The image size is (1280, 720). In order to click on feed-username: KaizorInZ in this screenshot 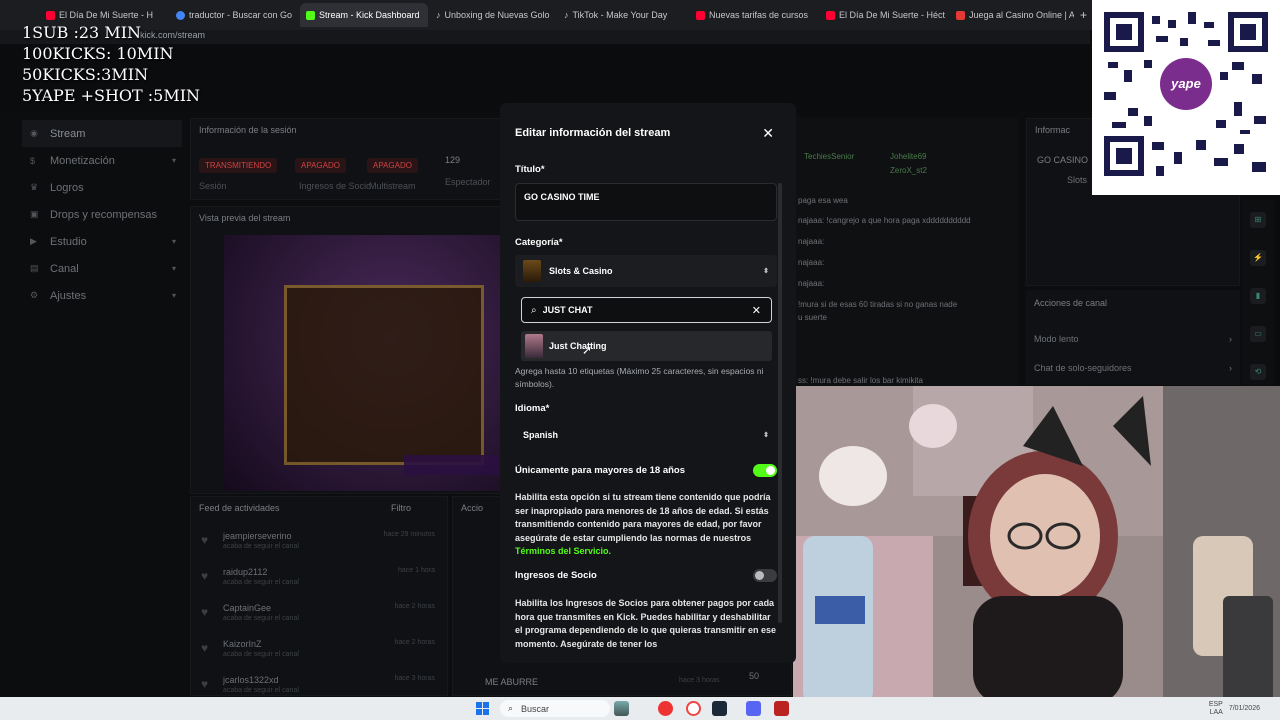, I will do `click(242, 644)`.